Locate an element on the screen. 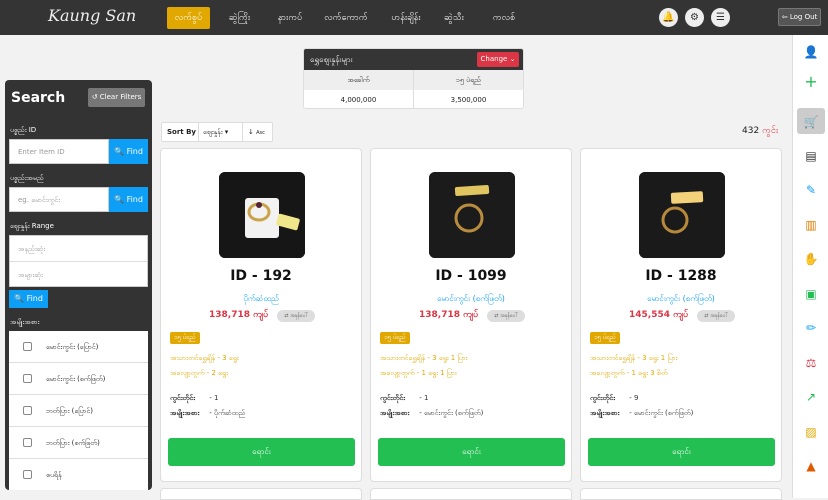 Image resolution: width=828 pixels, height=500 pixels. sort-order-button: ↓ Asc is located at coordinates (257, 132).